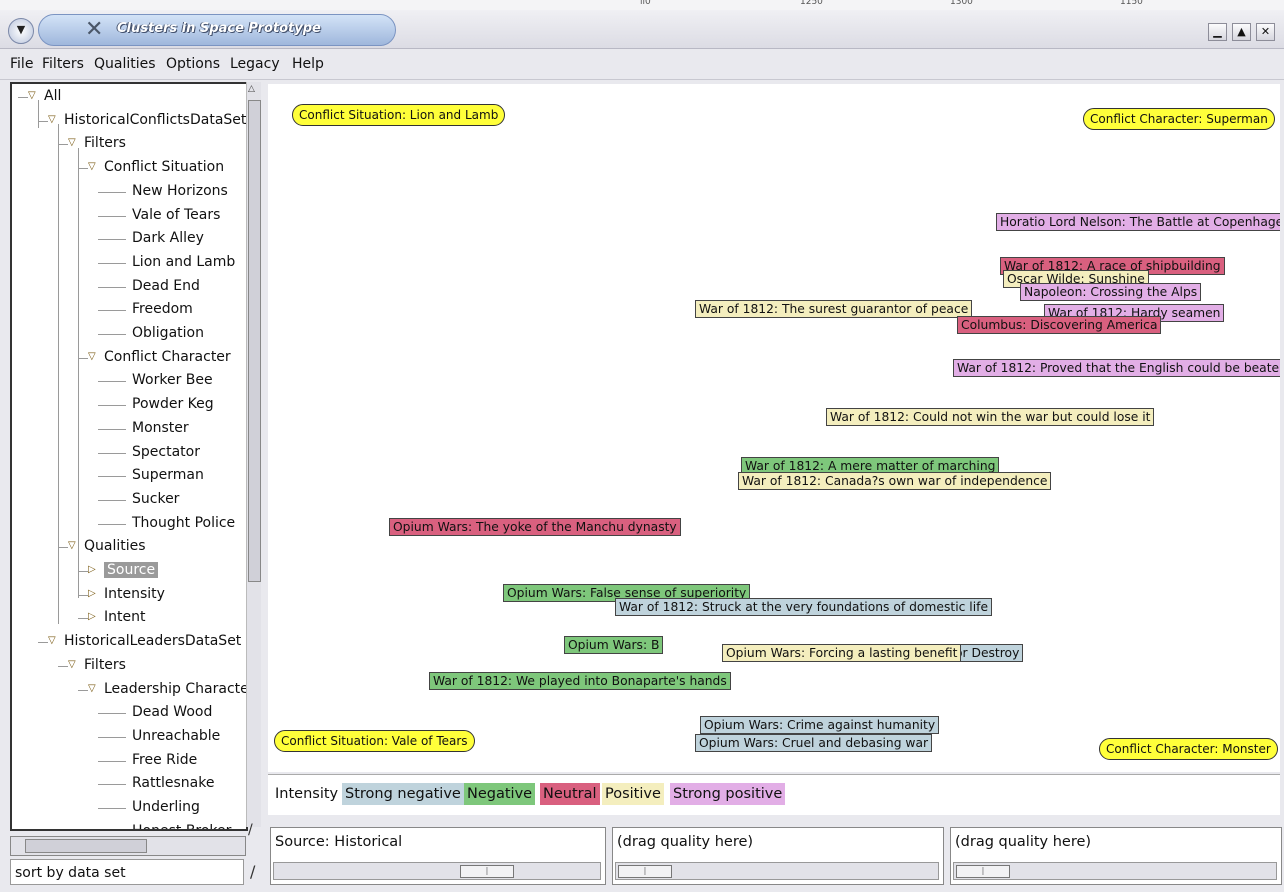  Describe the element at coordinates (129, 501) in the screenshot. I see `tree-leaf: Sucker` at that location.